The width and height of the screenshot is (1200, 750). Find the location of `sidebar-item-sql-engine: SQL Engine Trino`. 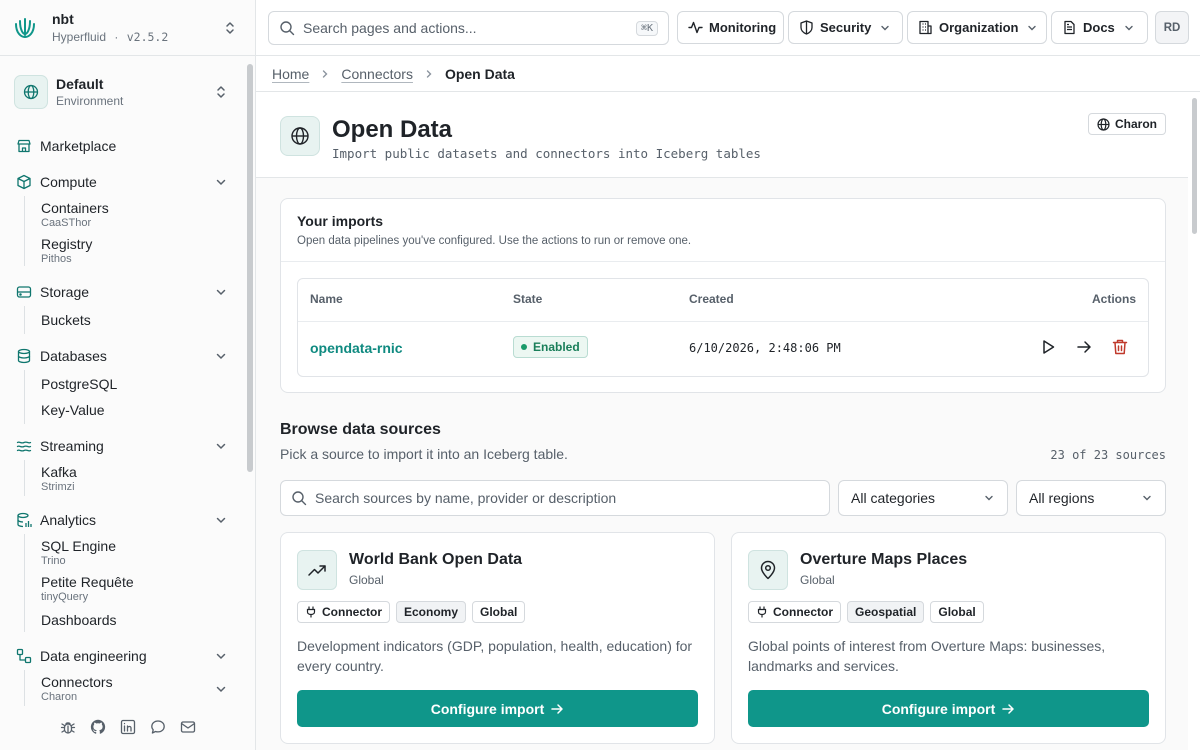

sidebar-item-sql-engine: SQL Engine Trino is located at coordinates (78, 552).